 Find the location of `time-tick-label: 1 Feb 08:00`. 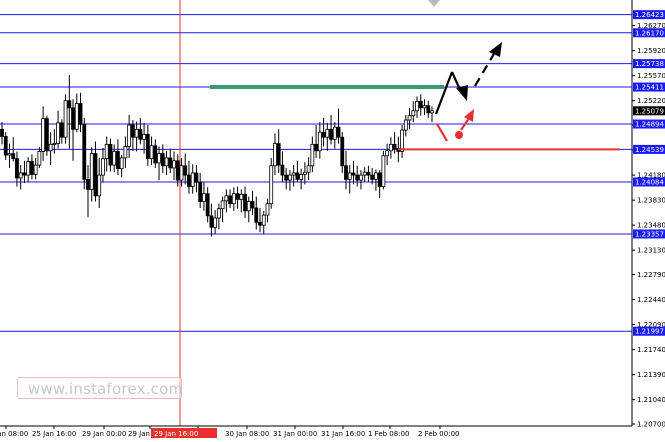

time-tick-label: 1 Feb 08:00 is located at coordinates (388, 434).